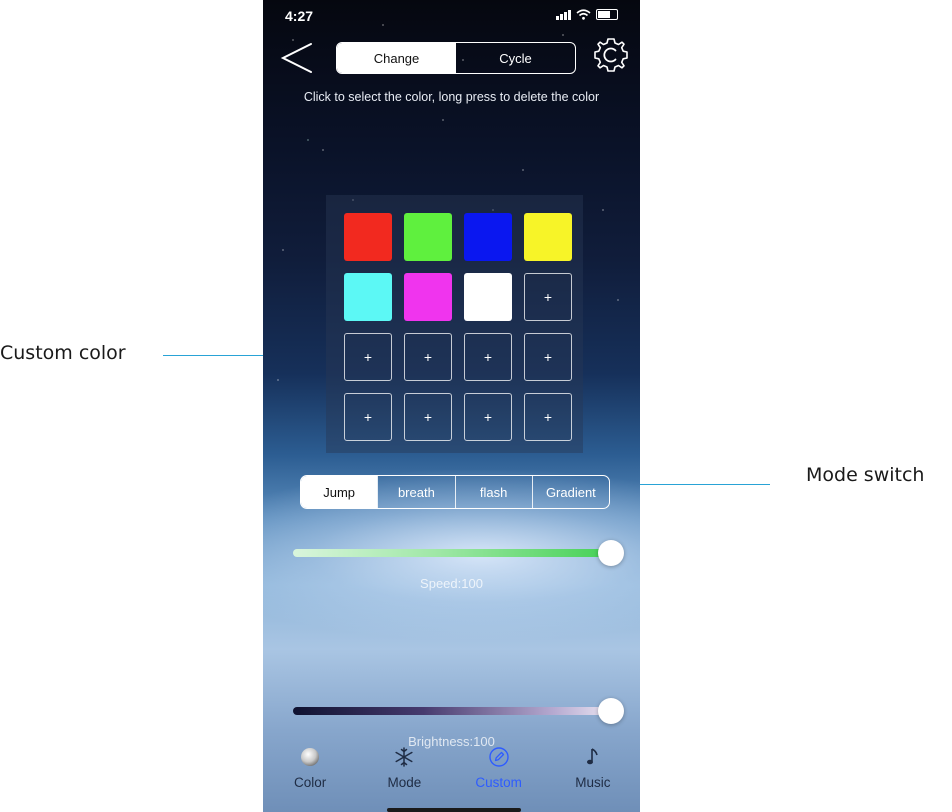 The width and height of the screenshot is (952, 812). I want to click on speed-slider-thumb, so click(611, 553).